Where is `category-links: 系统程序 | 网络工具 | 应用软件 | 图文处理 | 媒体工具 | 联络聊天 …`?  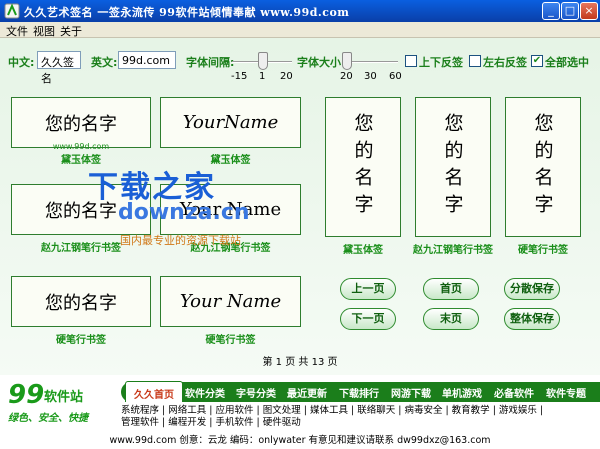 category-links: 系统程序 | 网络工具 | 应用软件 | 图文处理 | 媒体工具 | 联络聊天 … is located at coordinates (360, 417).